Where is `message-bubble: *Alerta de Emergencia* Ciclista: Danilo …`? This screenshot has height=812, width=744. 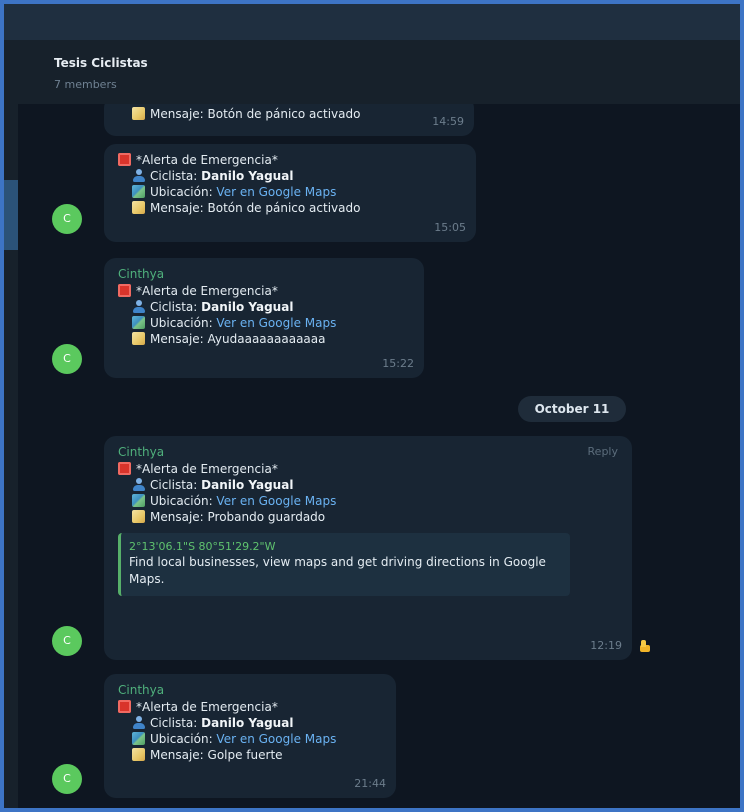
message-bubble: *Alerta de Emergencia* Ciclista: Danilo … is located at coordinates (290, 193).